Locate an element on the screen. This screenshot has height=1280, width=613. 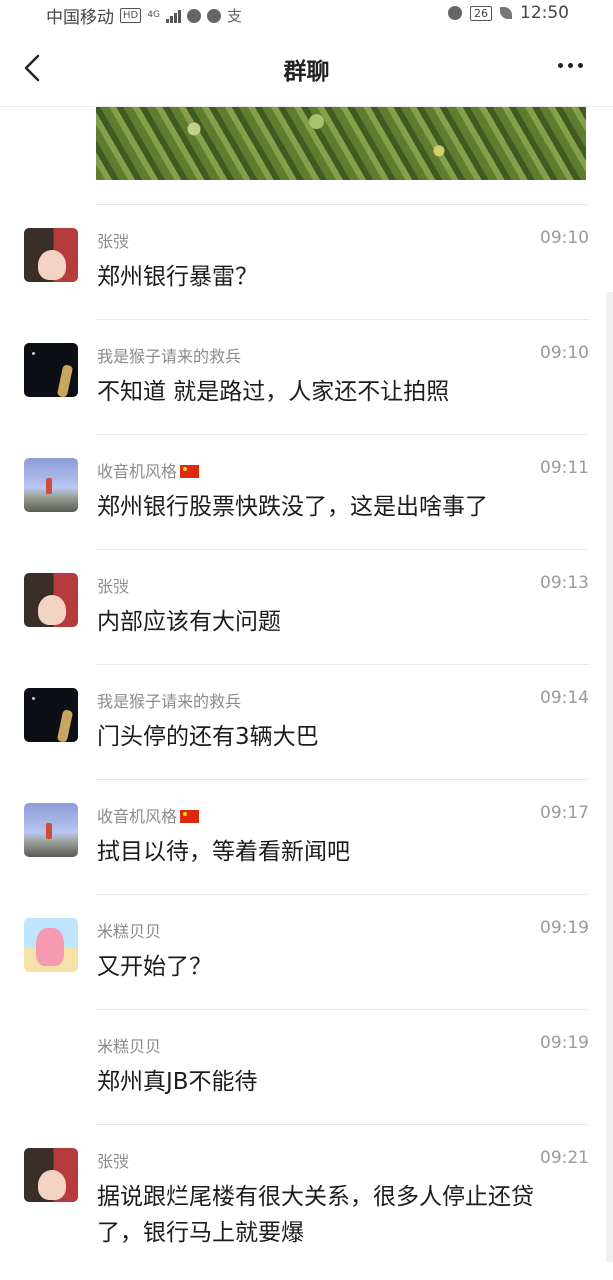
more-button is located at coordinates (570, 65).